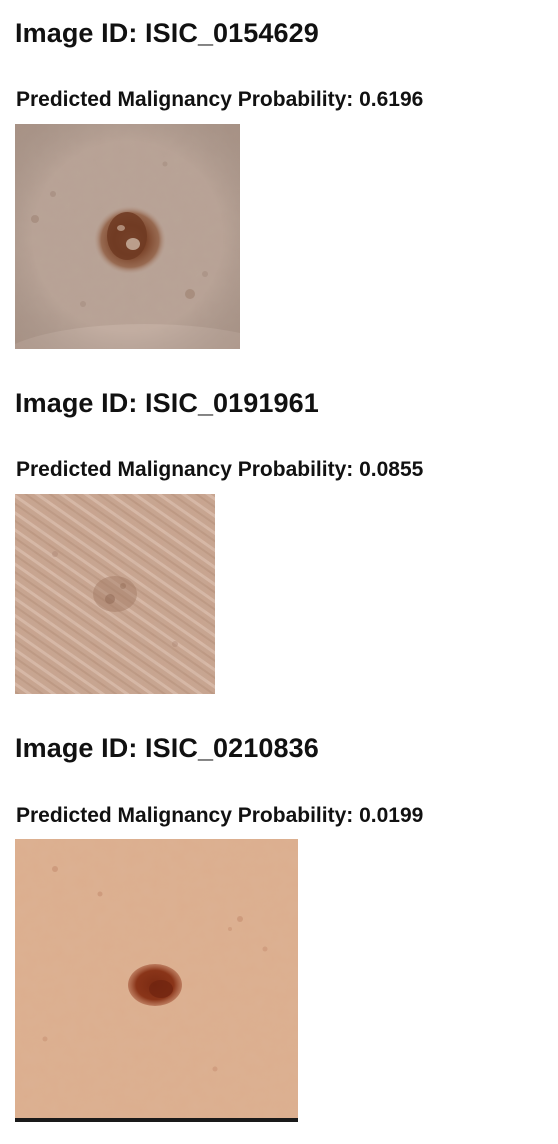  What do you see at coordinates (167, 748) in the screenshot?
I see `image-id-heading: Image ID: ISIC_0210836` at bounding box center [167, 748].